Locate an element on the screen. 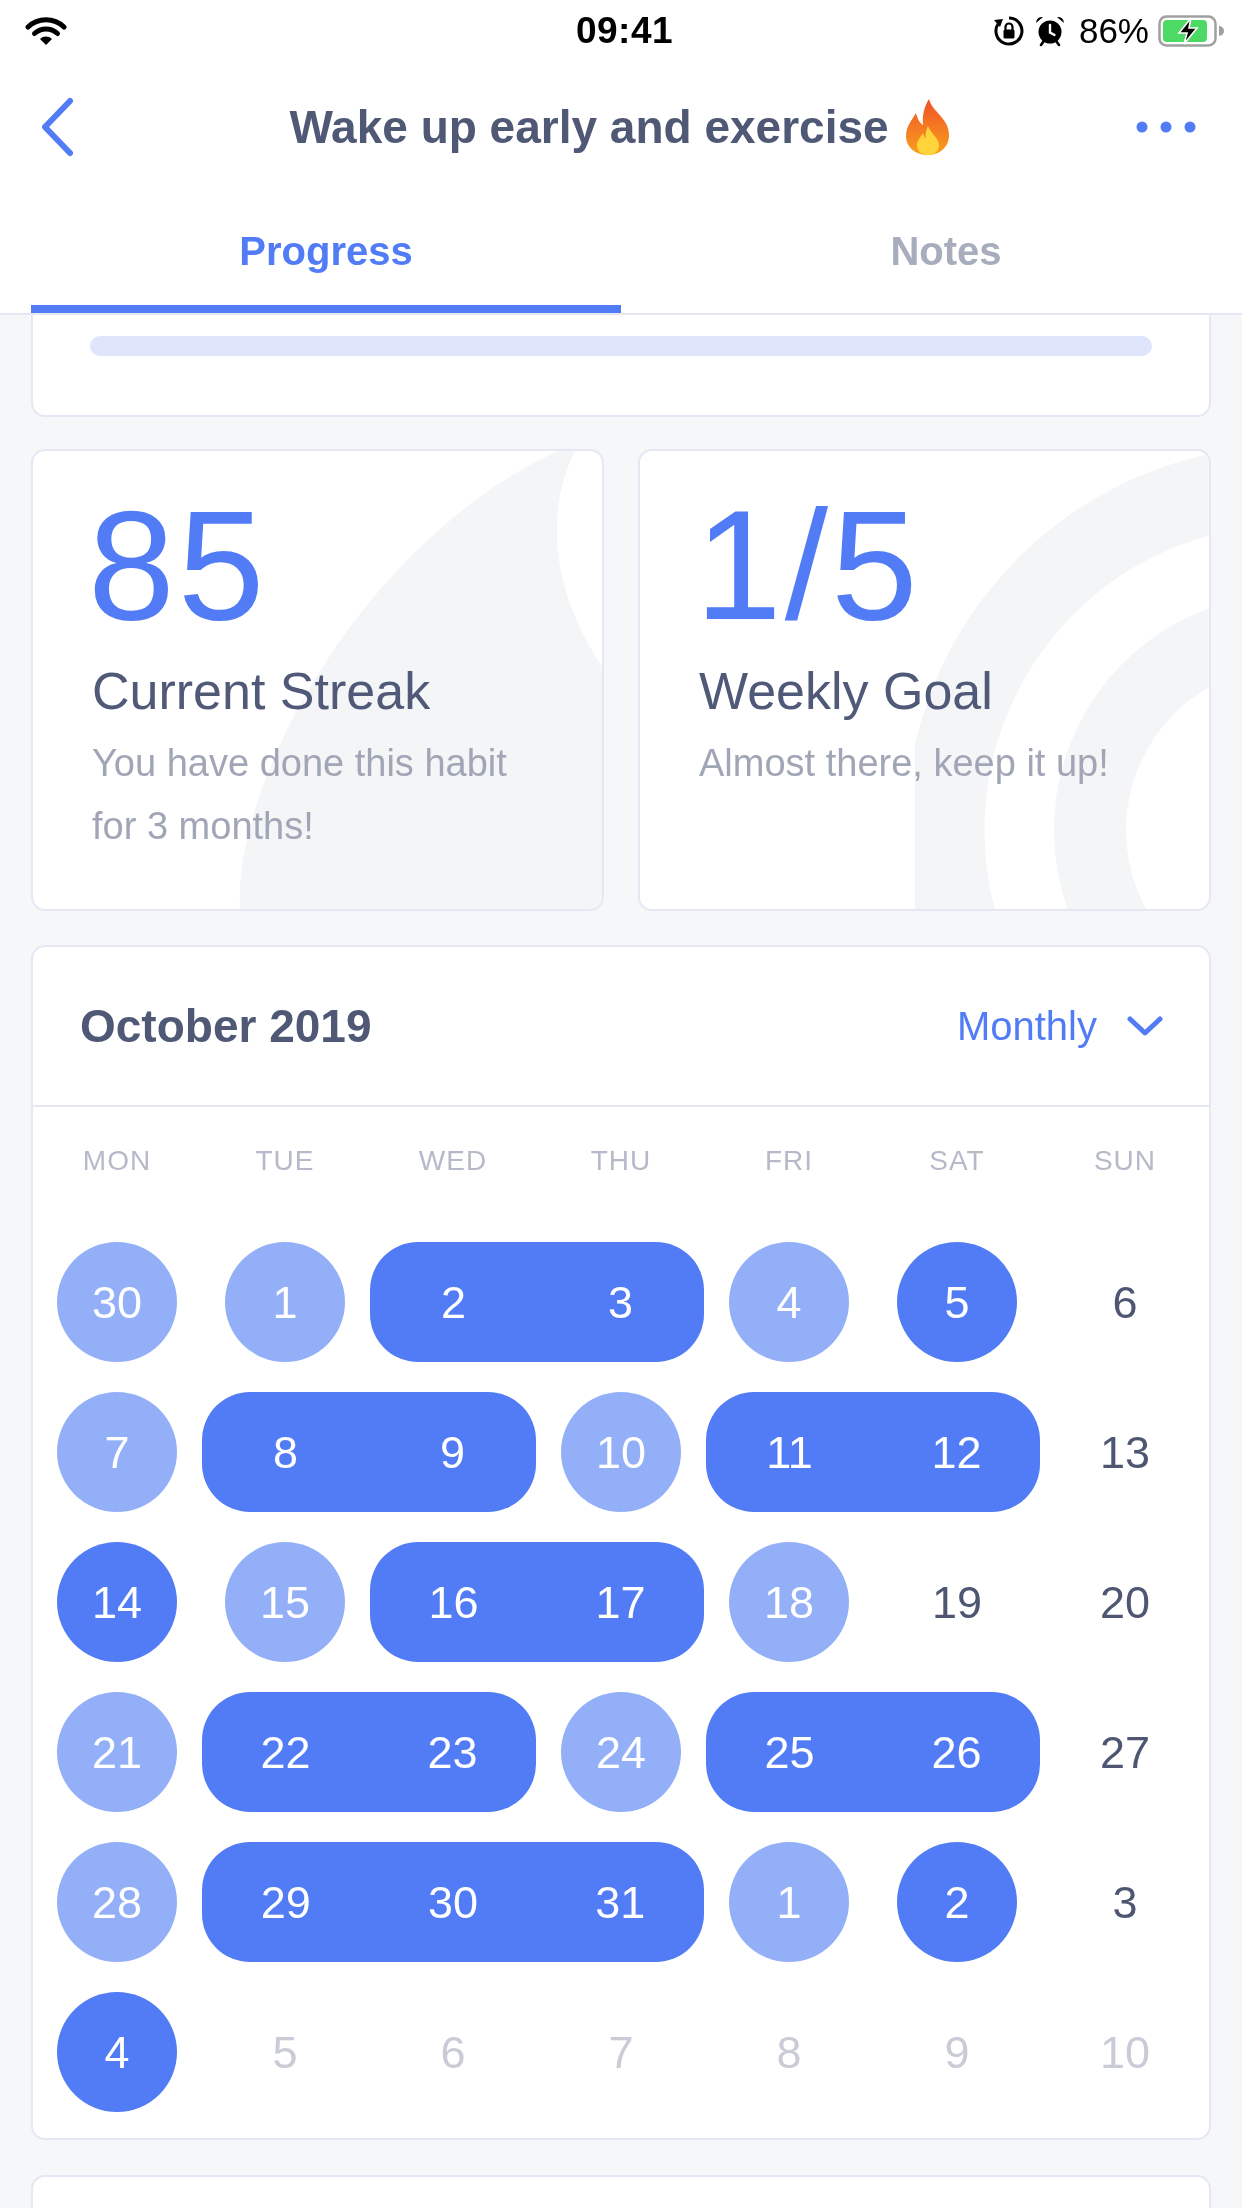 The image size is (1242, 2208). calendar-day: 20 is located at coordinates (1125, 1602).